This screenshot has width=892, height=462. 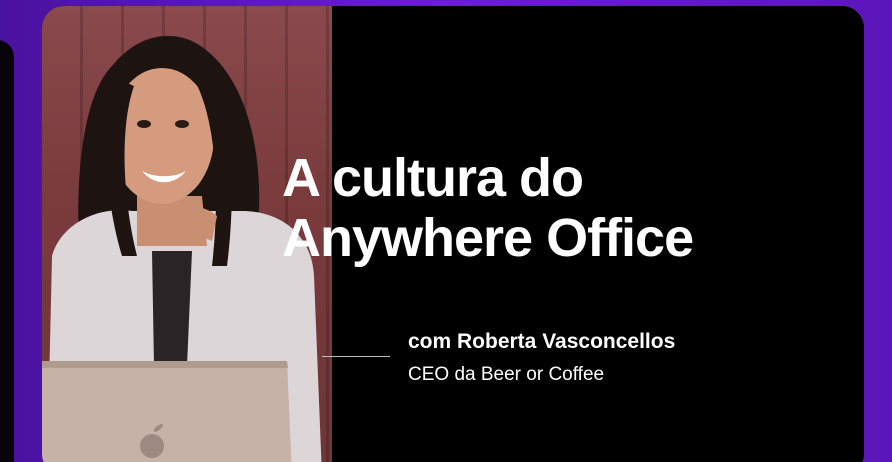 I want to click on divider-line, so click(x=356, y=356).